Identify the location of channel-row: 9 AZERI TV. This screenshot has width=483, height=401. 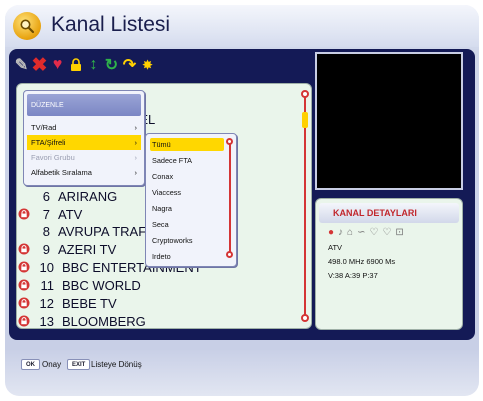
(67, 249).